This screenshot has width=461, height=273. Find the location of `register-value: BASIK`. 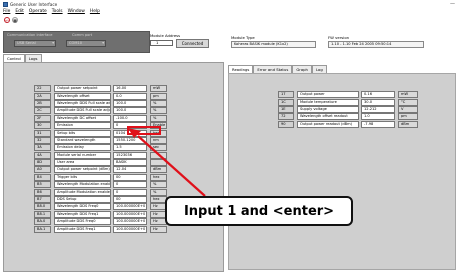

register-value: BASIK is located at coordinates (130, 163).